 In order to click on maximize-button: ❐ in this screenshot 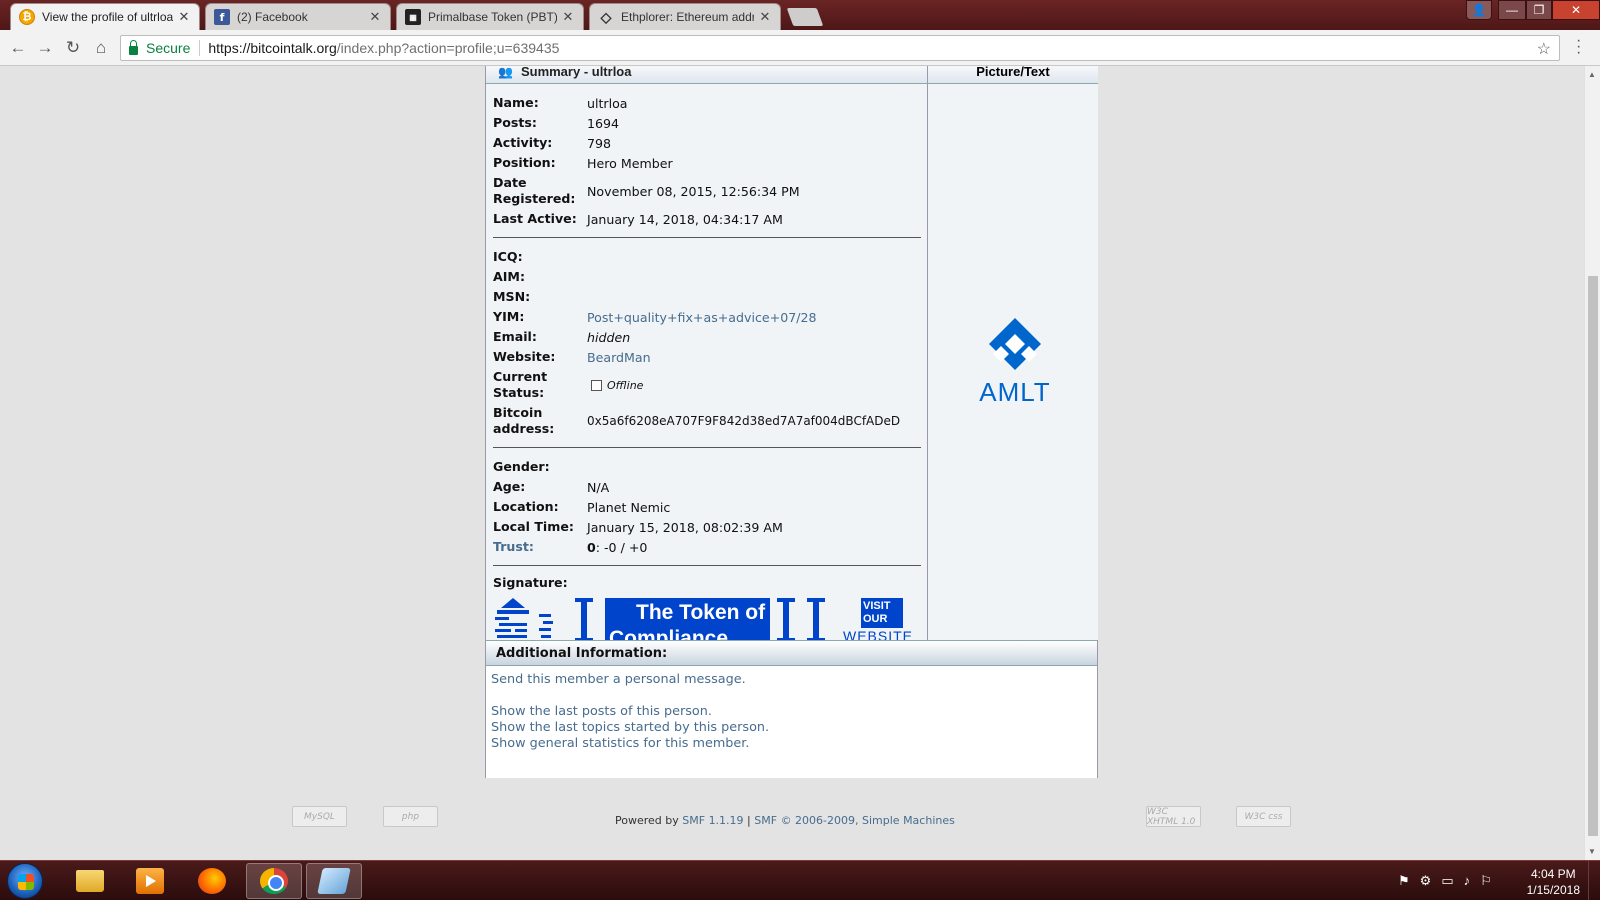, I will do `click(1539, 10)`.